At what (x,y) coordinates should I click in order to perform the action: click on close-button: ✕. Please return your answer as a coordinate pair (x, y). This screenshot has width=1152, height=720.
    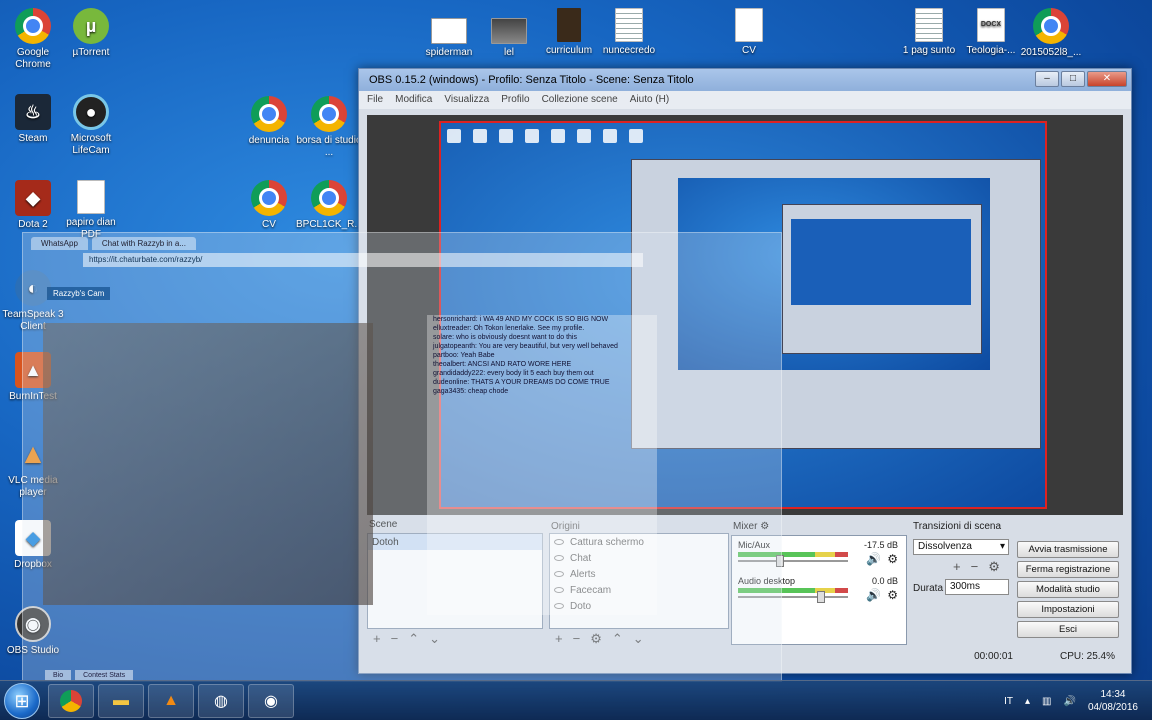
    Looking at the image, I should click on (1107, 79).